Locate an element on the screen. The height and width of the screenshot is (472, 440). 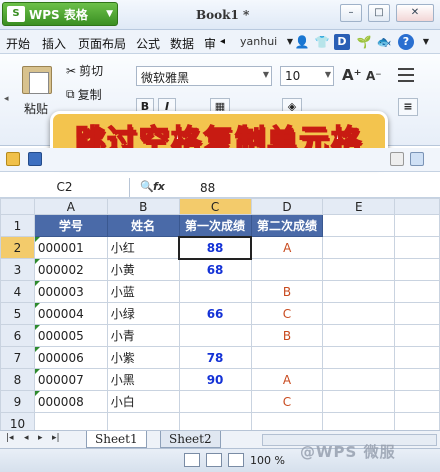
table-cell-name: 小绿 is located at coordinates (143, 313).